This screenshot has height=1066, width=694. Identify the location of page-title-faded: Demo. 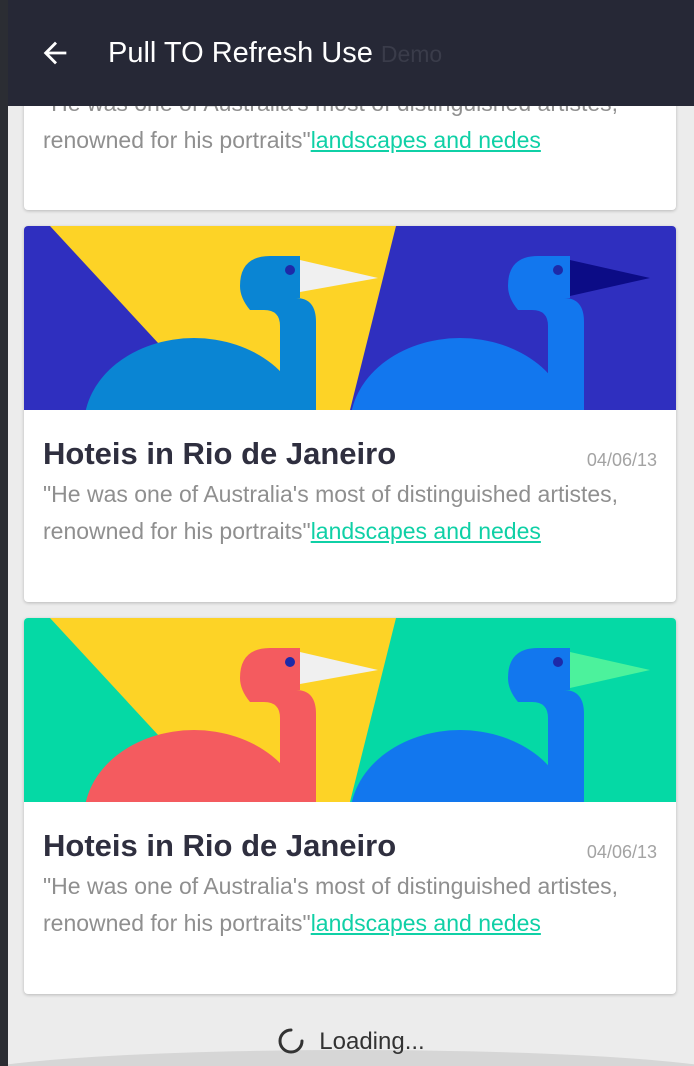
(411, 54).